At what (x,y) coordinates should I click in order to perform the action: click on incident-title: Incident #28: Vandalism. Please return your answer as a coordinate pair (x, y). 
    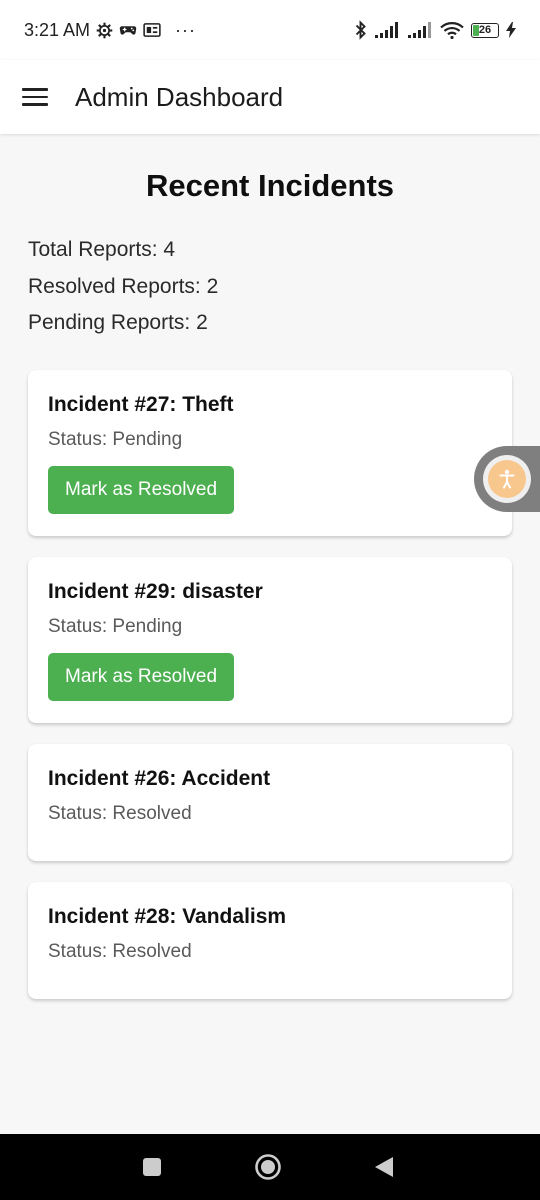
    Looking at the image, I should click on (167, 916).